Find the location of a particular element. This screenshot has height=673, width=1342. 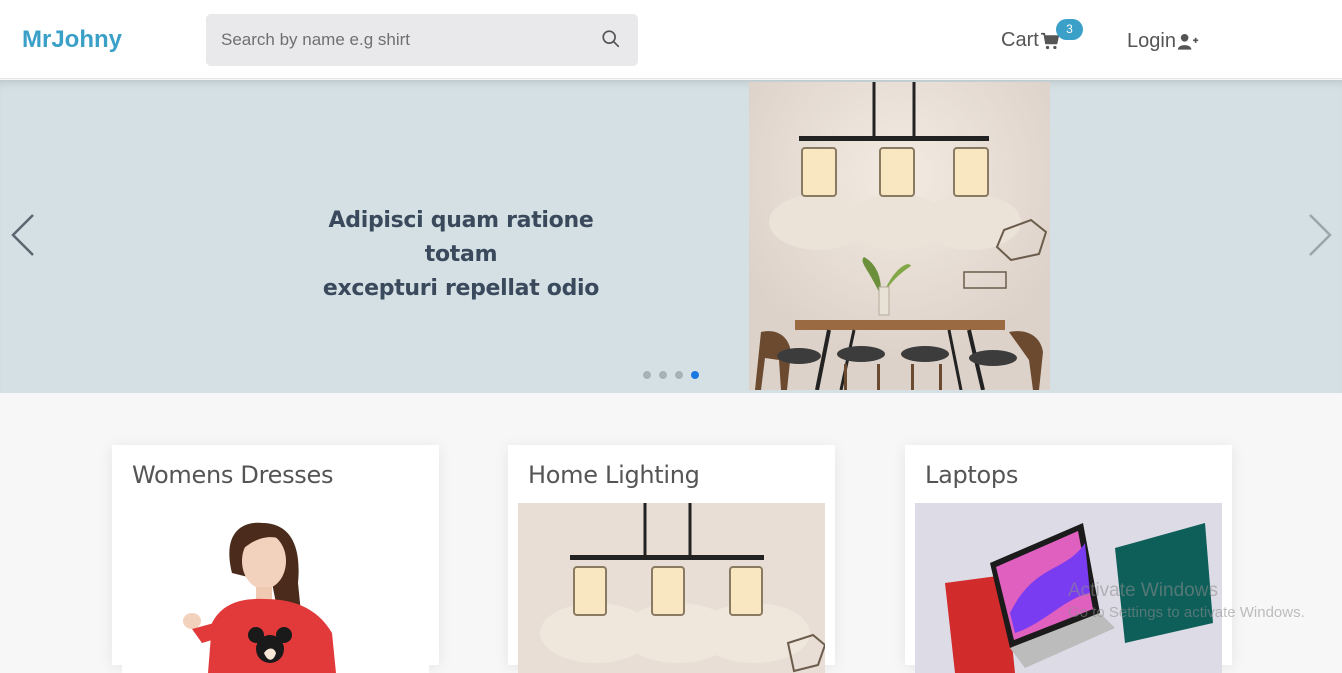

category-card-womens-dresses: Womens Dresses is located at coordinates (275, 559).